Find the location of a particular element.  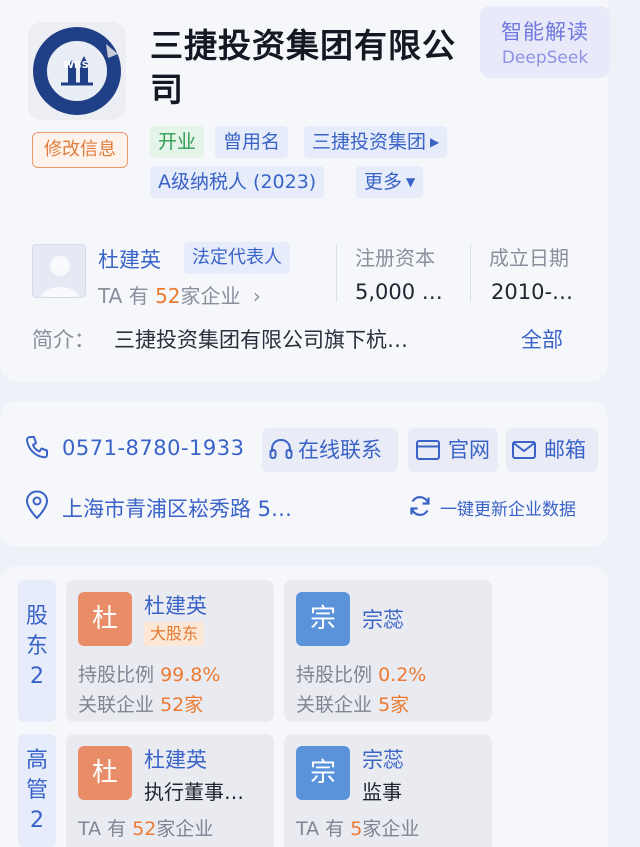

status-tag: 开业 is located at coordinates (177, 142).